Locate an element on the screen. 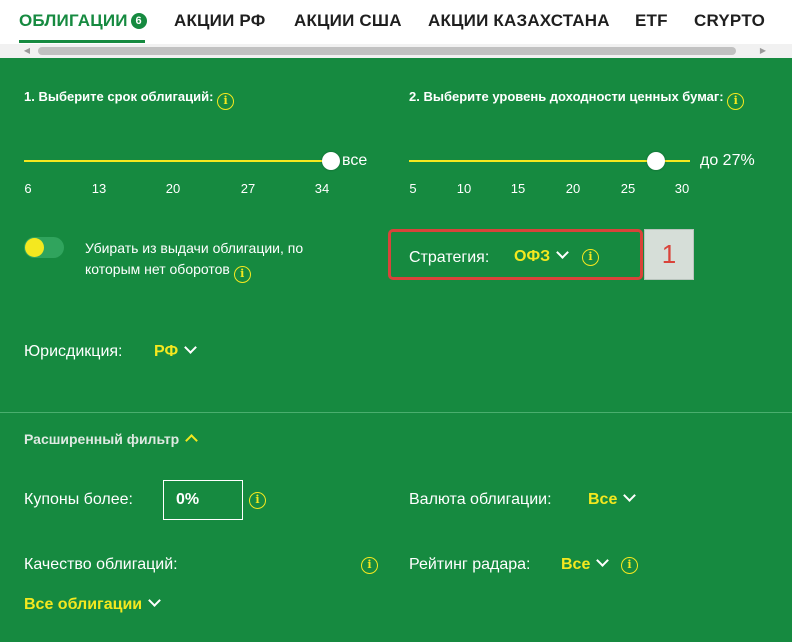 The height and width of the screenshot is (642, 792). yield-tick: 5 is located at coordinates (413, 188).